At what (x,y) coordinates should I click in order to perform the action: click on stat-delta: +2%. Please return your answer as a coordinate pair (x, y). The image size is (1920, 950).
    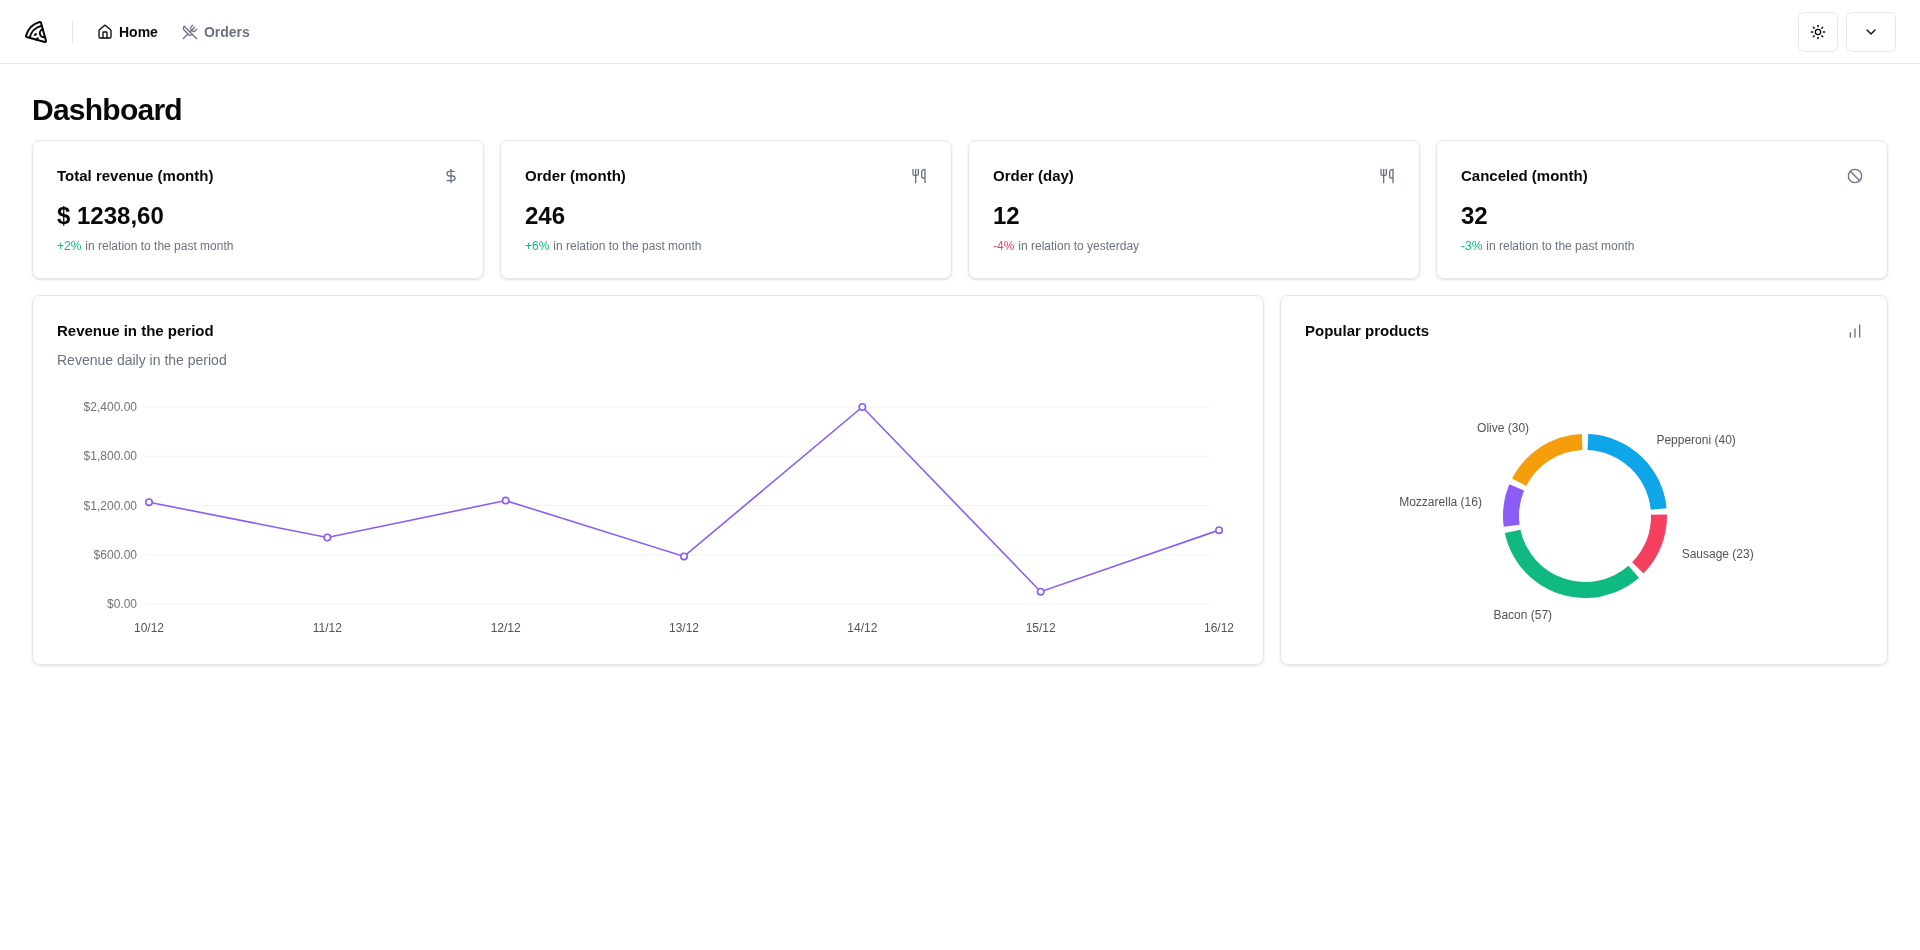
    Looking at the image, I should click on (69, 245).